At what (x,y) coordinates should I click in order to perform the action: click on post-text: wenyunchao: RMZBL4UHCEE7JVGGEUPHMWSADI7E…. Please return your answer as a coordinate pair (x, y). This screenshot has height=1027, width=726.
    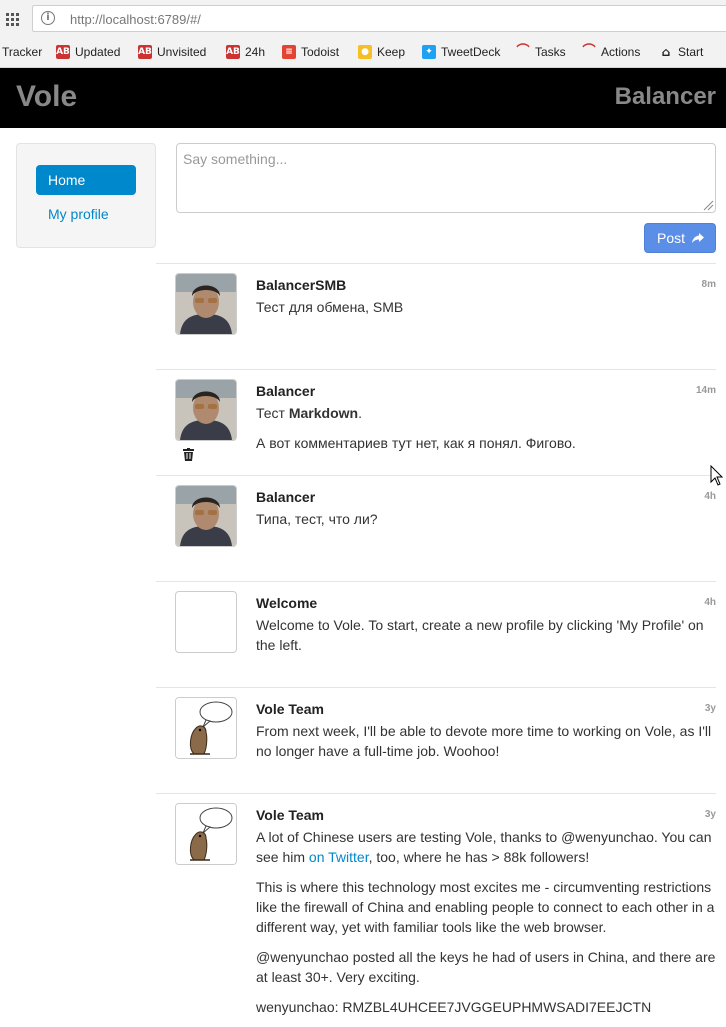
    Looking at the image, I should click on (454, 1007).